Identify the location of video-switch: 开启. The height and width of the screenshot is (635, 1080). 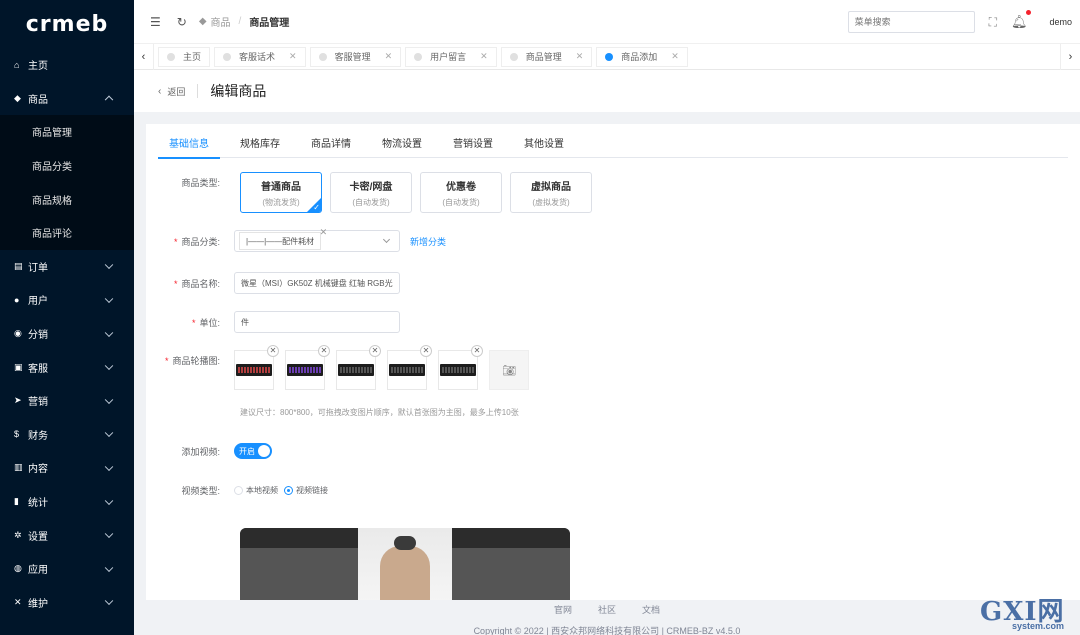
(253, 451).